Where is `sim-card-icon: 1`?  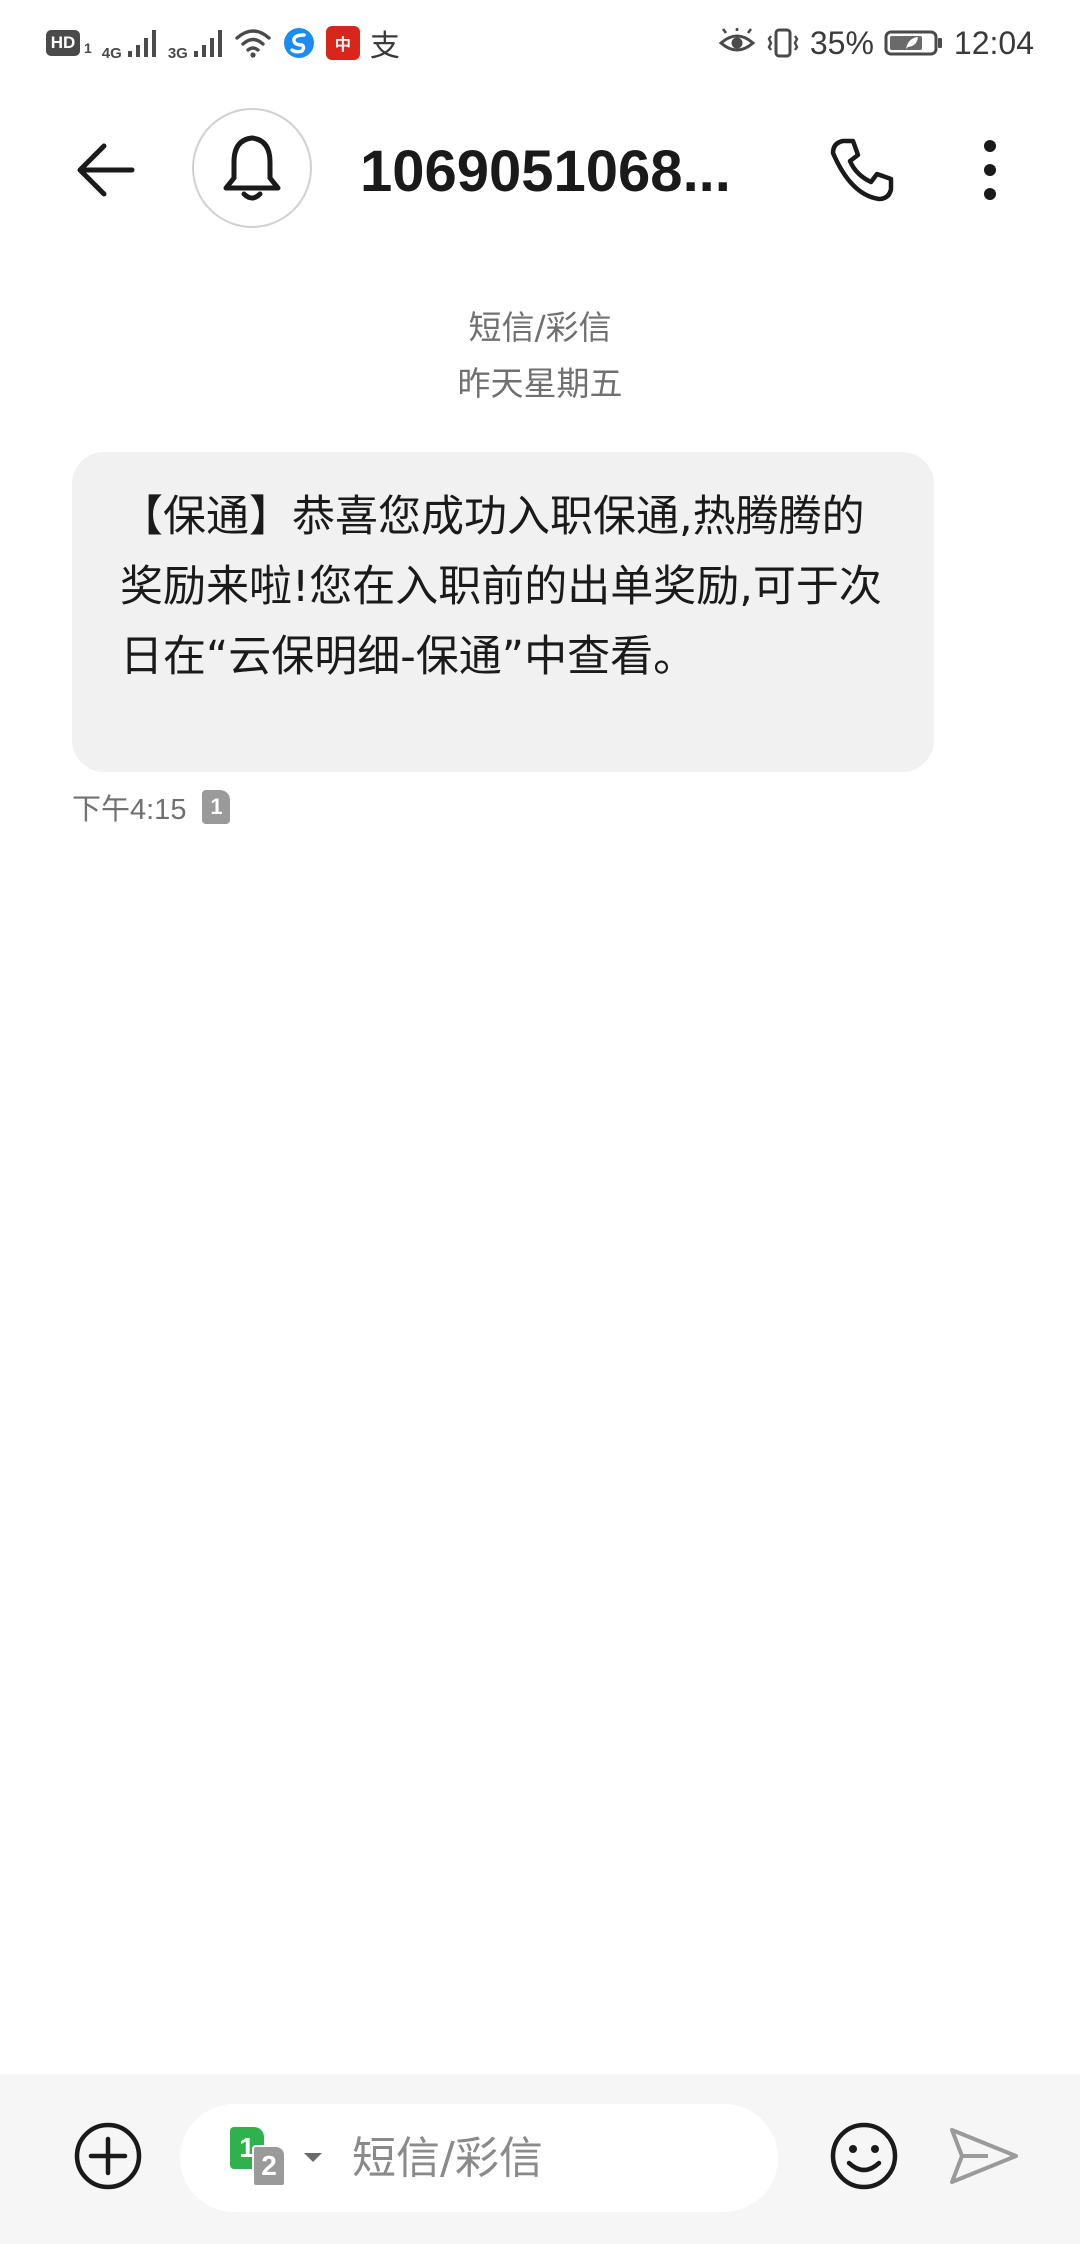 sim-card-icon: 1 is located at coordinates (216, 807).